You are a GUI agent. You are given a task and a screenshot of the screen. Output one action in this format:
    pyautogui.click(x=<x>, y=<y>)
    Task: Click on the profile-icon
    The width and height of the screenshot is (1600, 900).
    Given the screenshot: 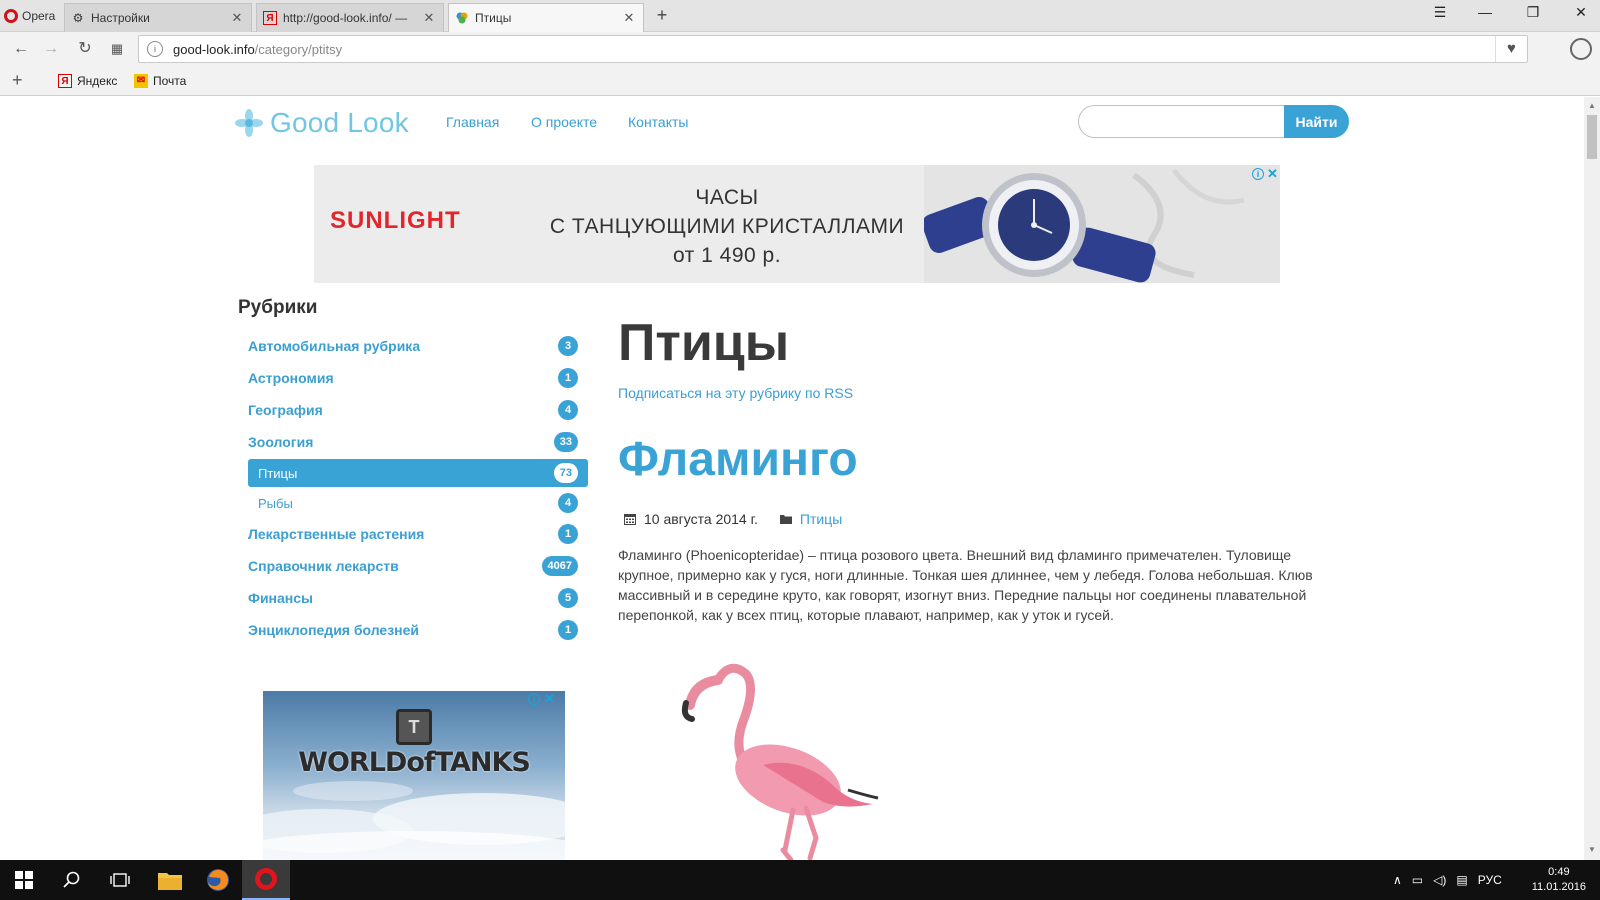 What is the action you would take?
    pyautogui.click(x=1581, y=49)
    